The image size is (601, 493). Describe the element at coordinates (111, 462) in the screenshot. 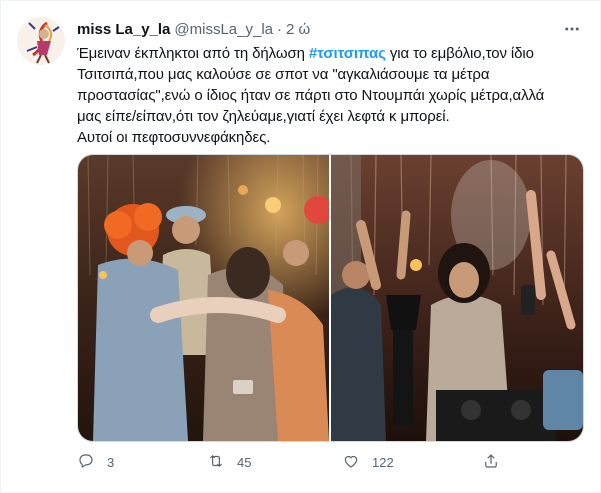

I see `reply-count: 3` at that location.